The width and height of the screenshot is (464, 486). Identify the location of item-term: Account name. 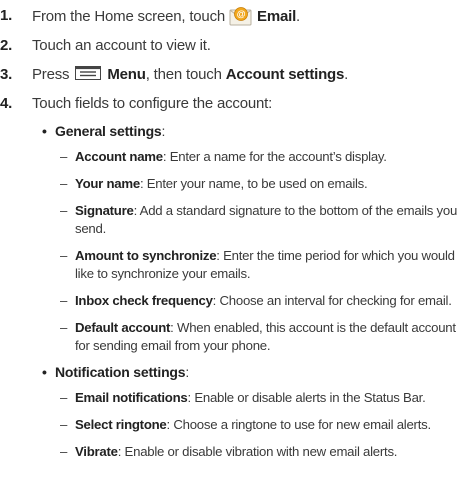
(119, 156).